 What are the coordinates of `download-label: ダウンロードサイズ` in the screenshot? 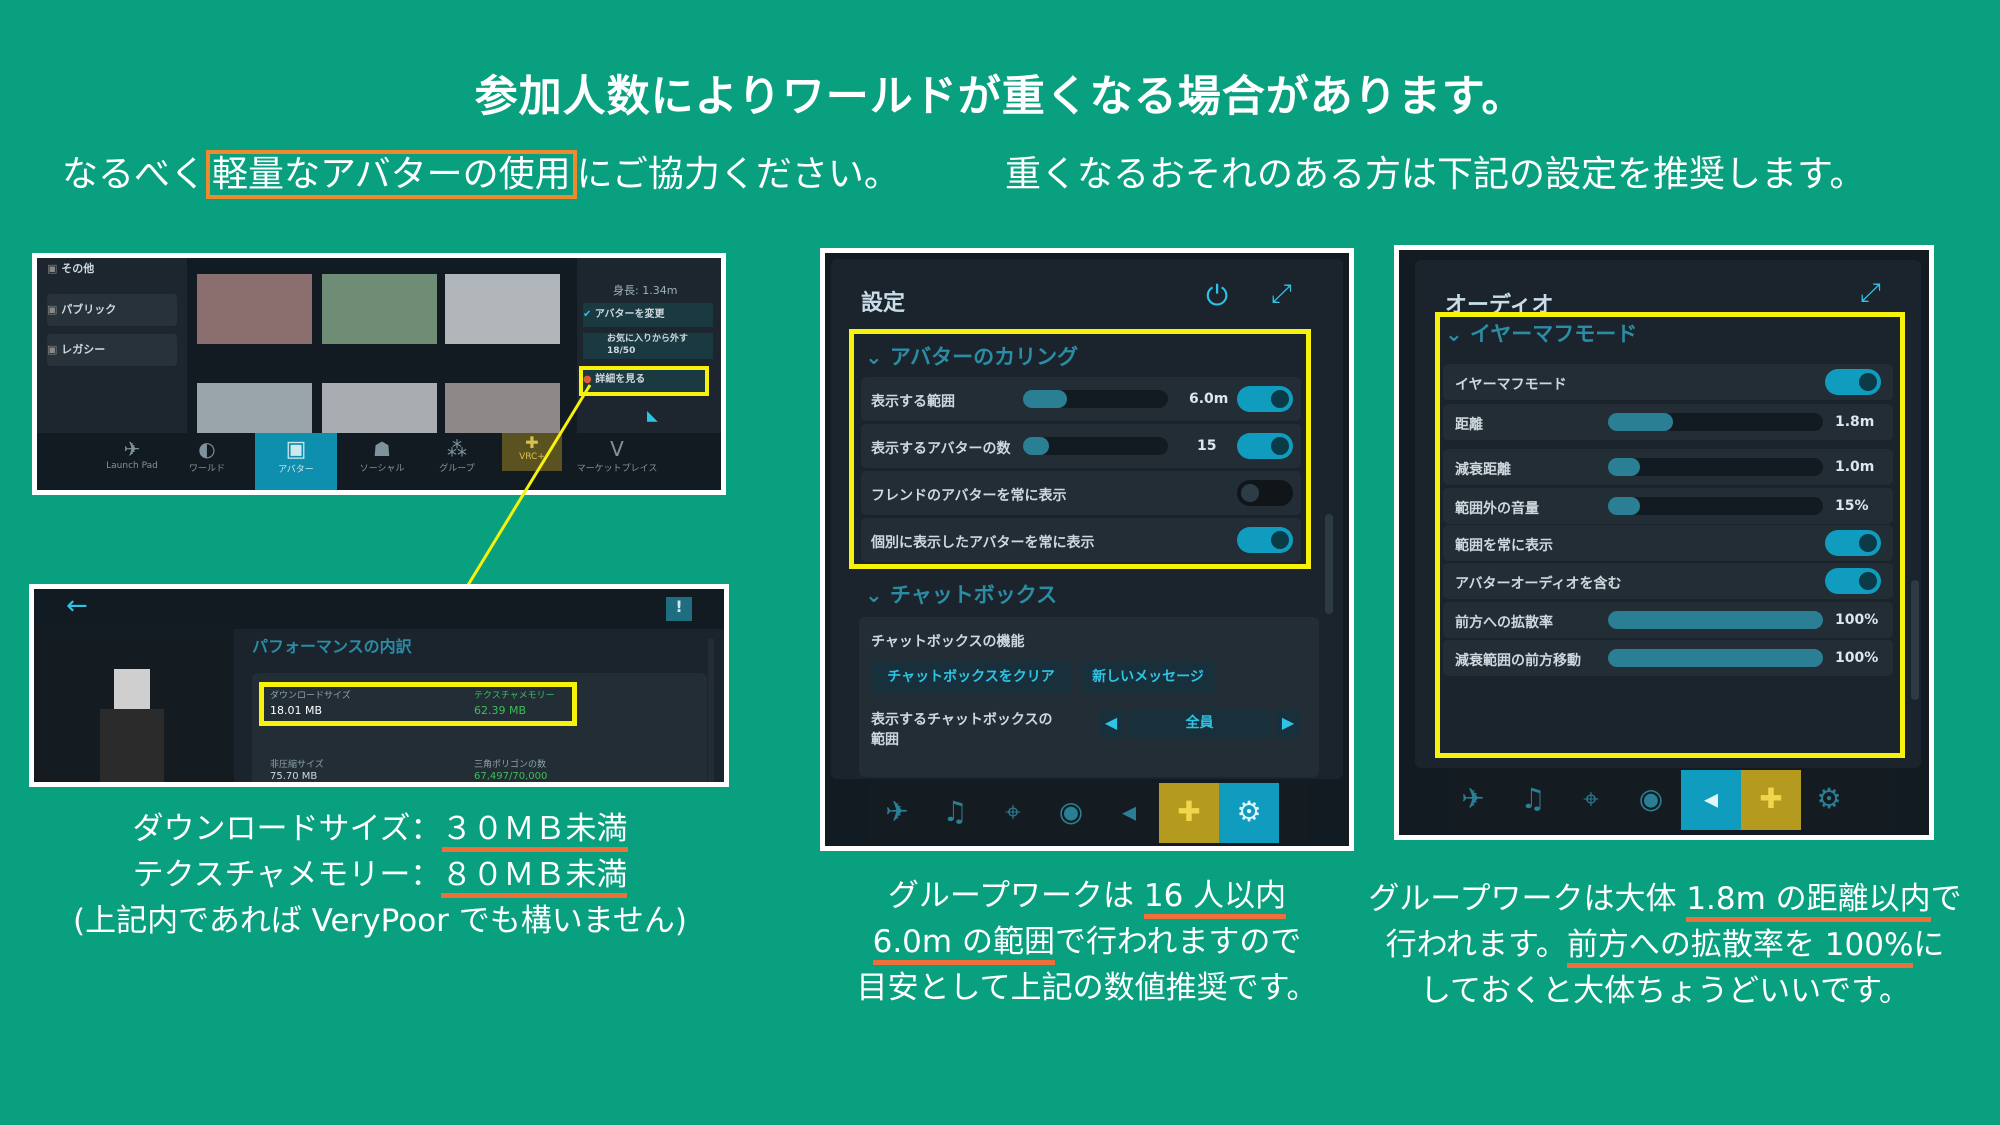 It's located at (310, 696).